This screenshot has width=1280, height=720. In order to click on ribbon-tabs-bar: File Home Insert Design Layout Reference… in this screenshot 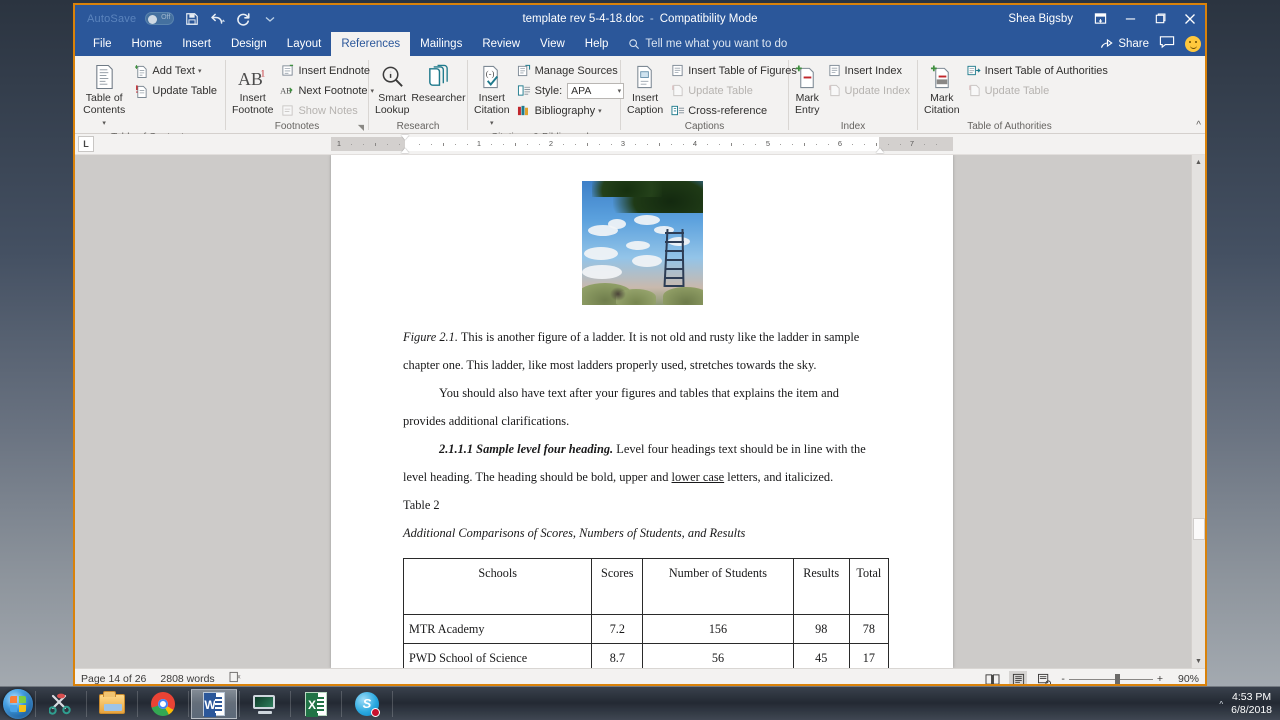, I will do `click(640, 44)`.